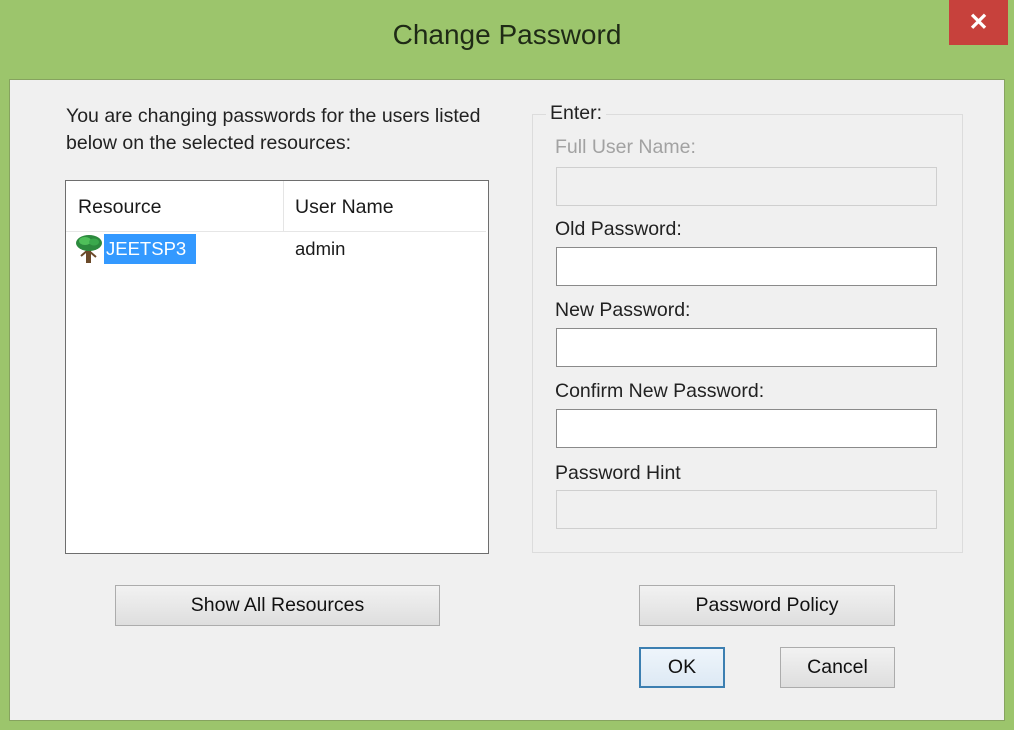 The image size is (1014, 730). Describe the element at coordinates (746, 509) in the screenshot. I see `password-hint-field` at that location.